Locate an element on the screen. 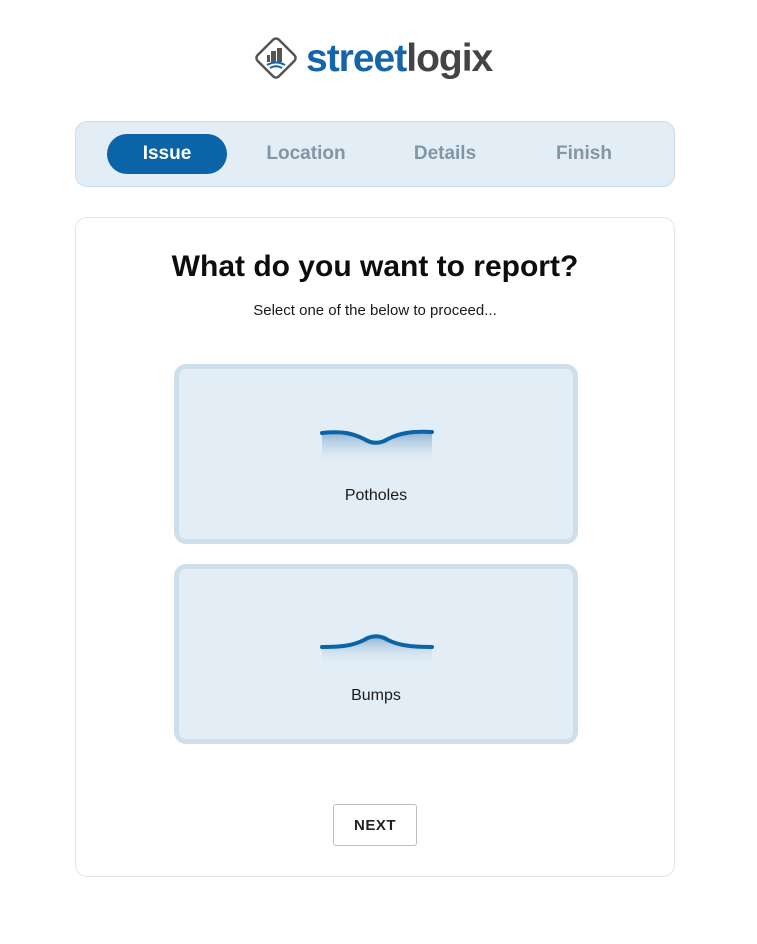 The height and width of the screenshot is (944, 757). logo: streetlogix is located at coordinates (372, 58).